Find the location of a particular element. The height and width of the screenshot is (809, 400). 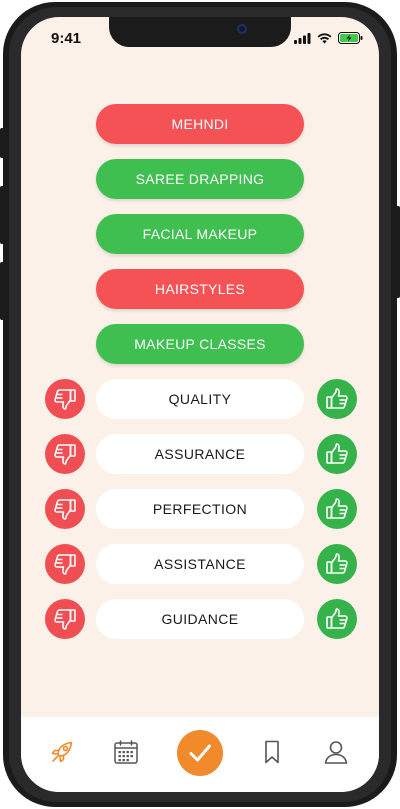

wifi-icon is located at coordinates (324, 37).